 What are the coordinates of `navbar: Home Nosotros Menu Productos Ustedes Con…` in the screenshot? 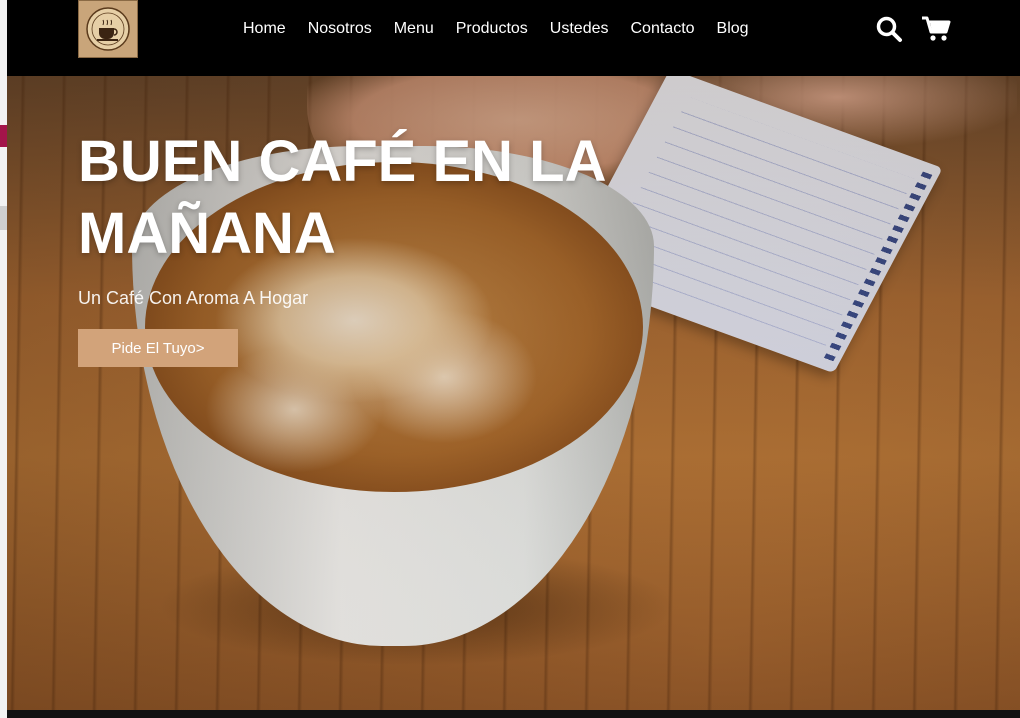 It's located at (513, 38).